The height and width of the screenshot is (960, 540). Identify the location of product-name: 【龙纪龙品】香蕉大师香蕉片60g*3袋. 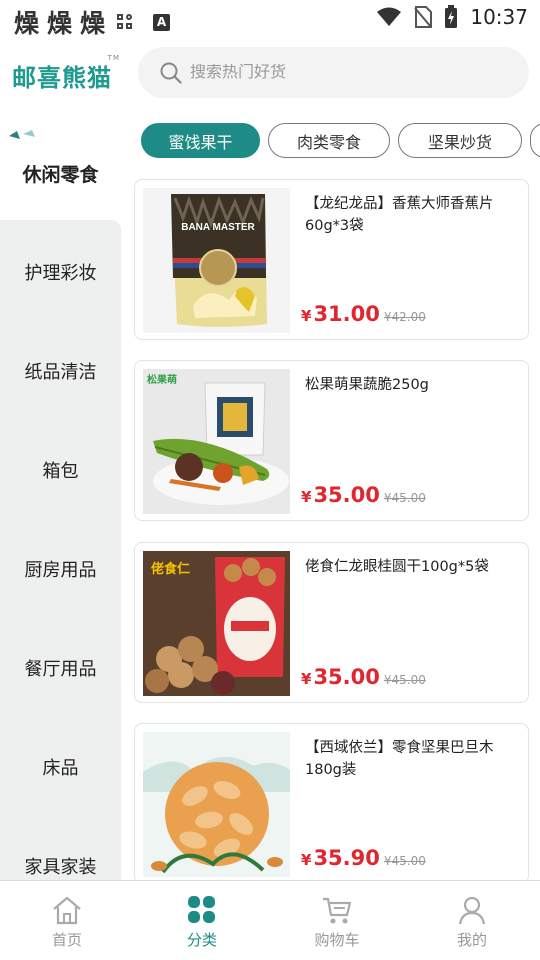
(399, 215).